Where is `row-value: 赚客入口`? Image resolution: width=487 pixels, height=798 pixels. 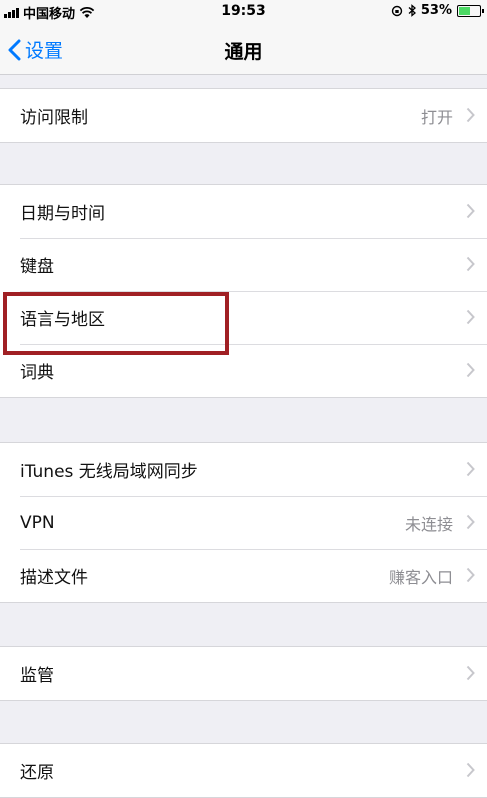 row-value: 赚客入口 is located at coordinates (420, 577).